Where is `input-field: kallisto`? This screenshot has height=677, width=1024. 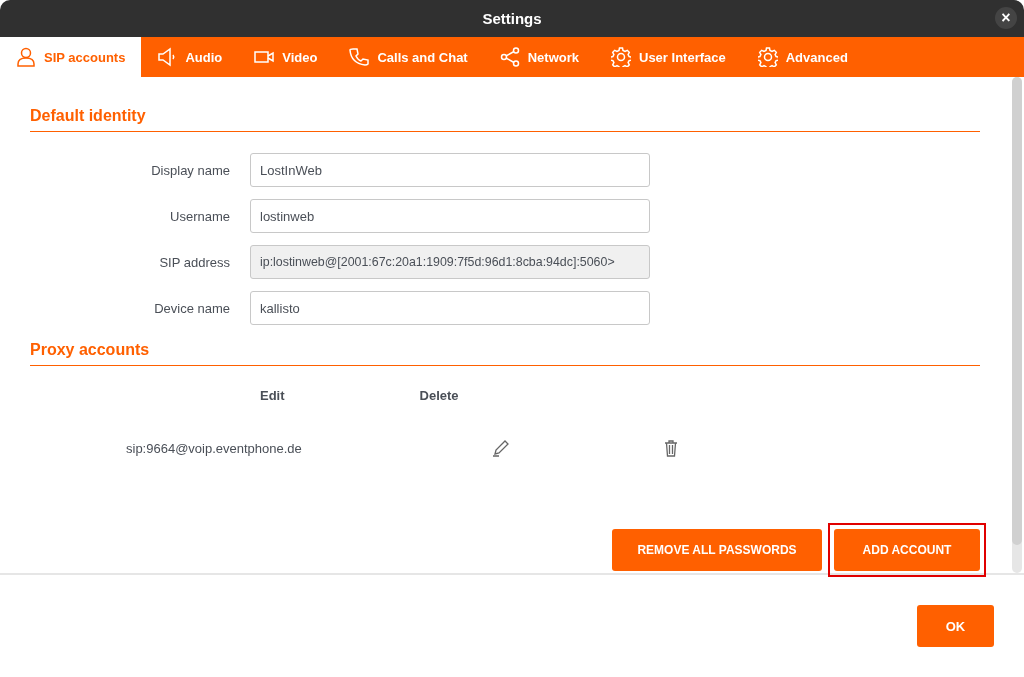 input-field: kallisto is located at coordinates (450, 308).